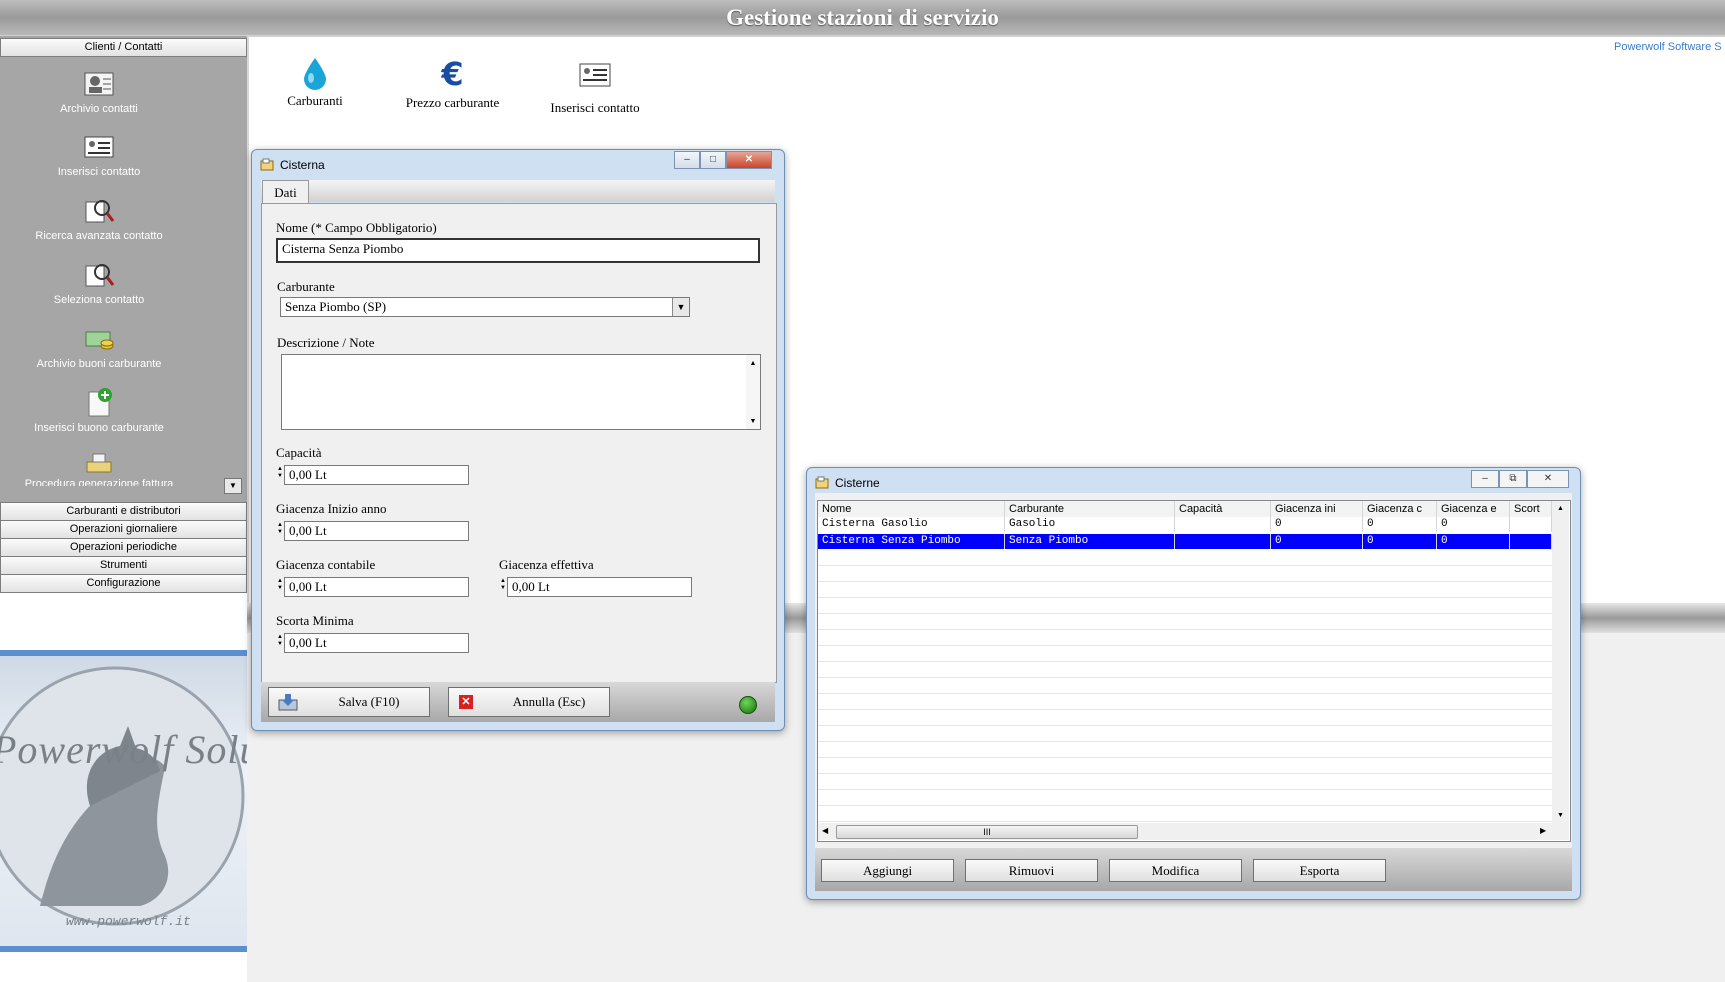  I want to click on nome-input: Cisterna Senza Piombo, so click(518, 250).